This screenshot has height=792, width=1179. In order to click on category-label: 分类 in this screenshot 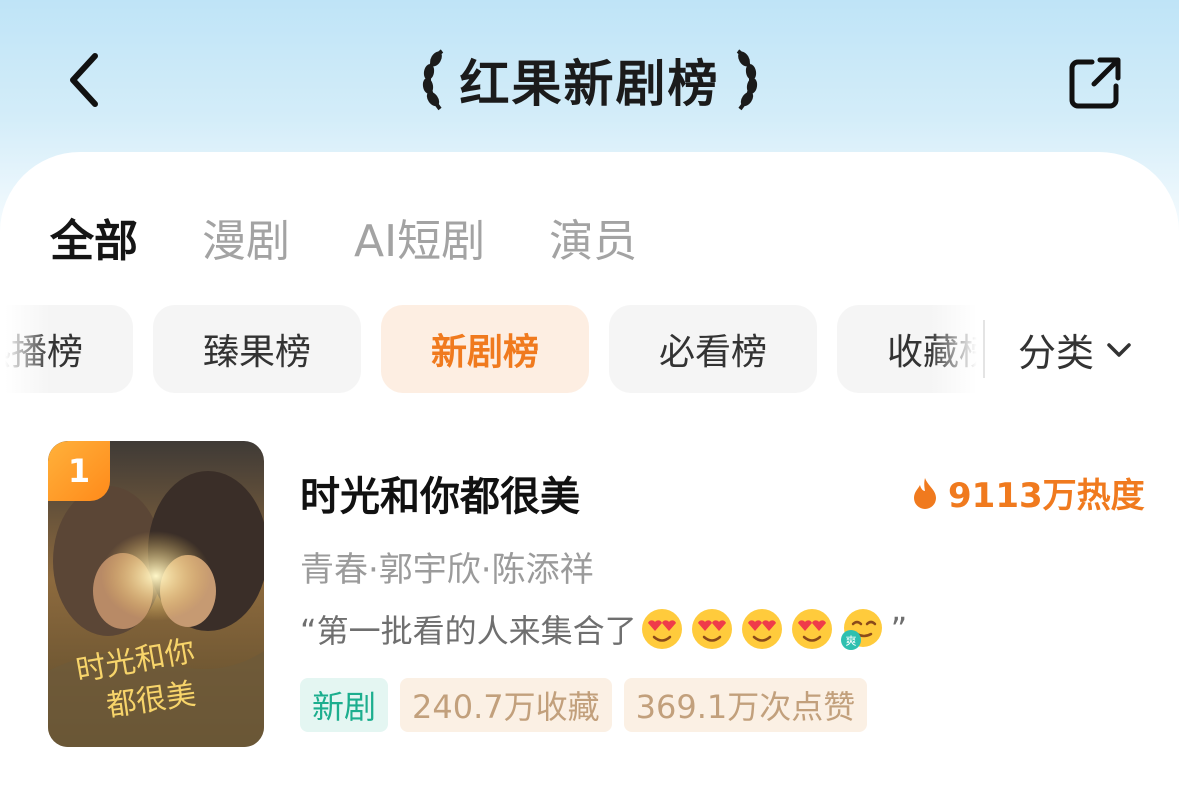, I will do `click(1056, 353)`.